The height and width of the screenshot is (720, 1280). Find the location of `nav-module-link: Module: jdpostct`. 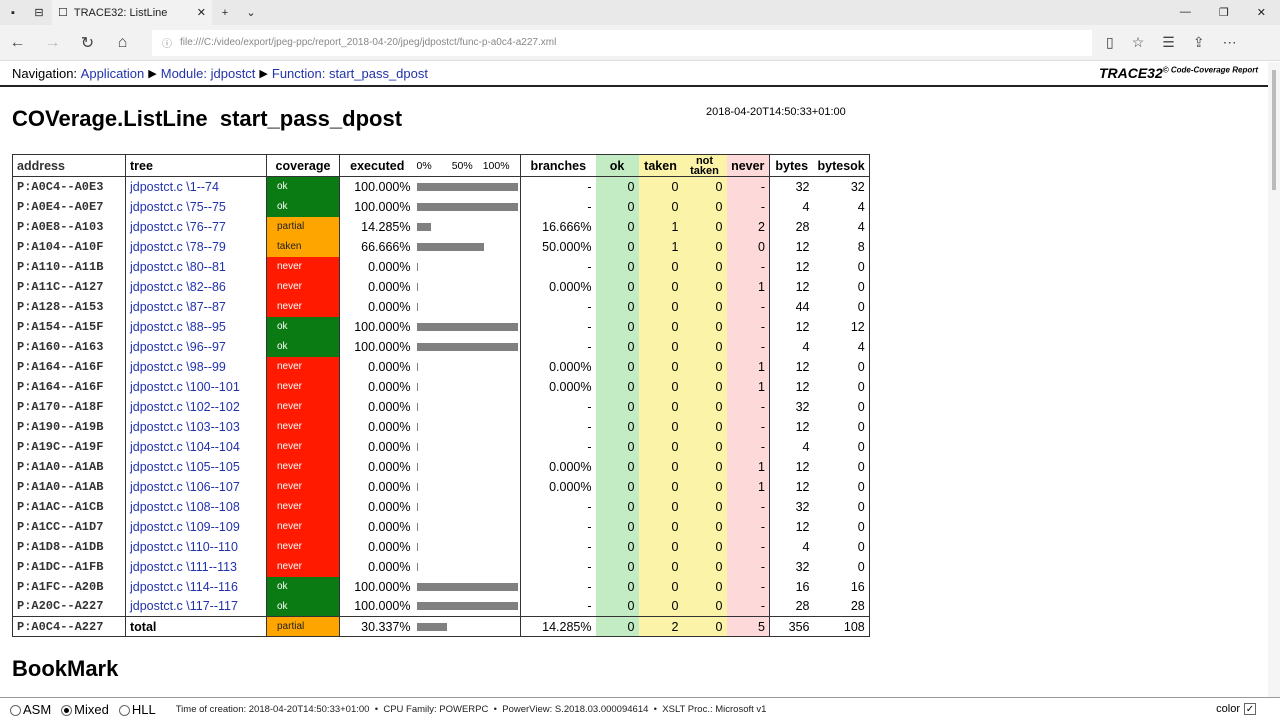

nav-module-link: Module: jdpostct is located at coordinates (208, 73).